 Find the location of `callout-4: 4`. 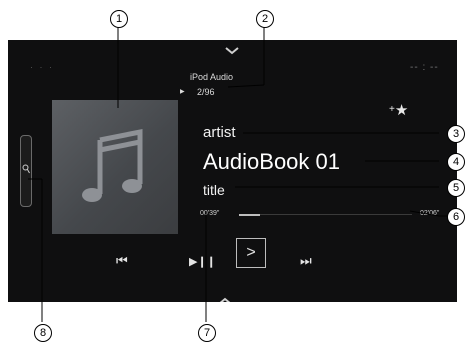

callout-4: 4 is located at coordinates (456, 162).